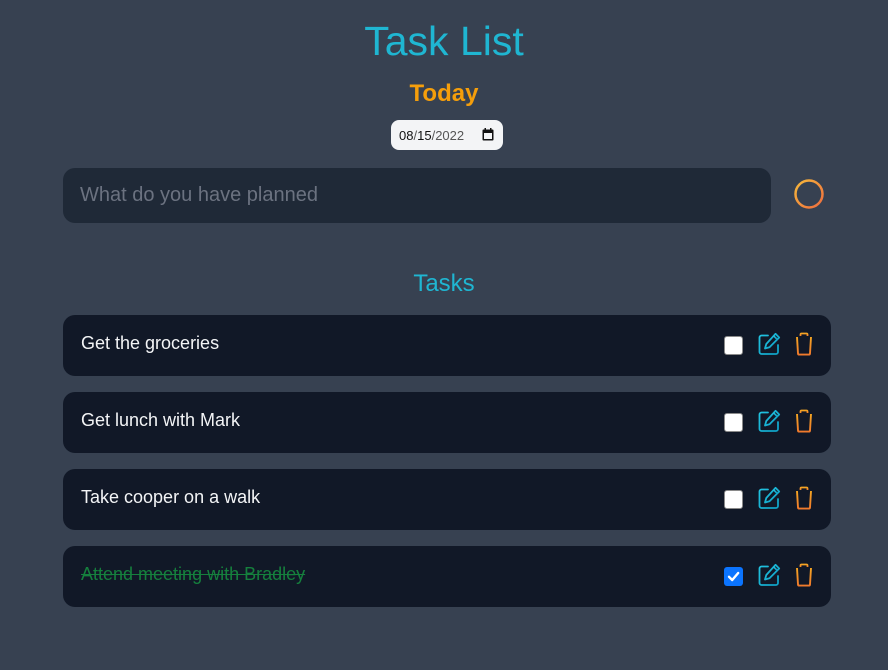 This screenshot has height=670, width=888. Describe the element at coordinates (444, 93) in the screenshot. I see `day-heading: Today` at that location.